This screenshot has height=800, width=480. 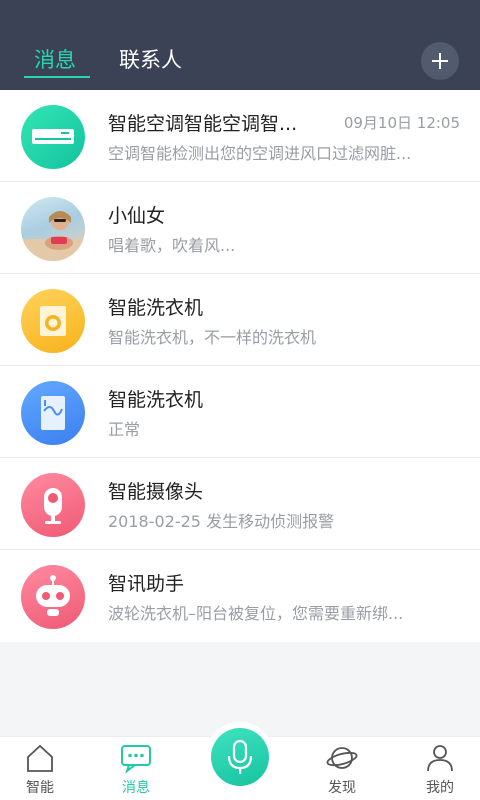 What do you see at coordinates (150, 59) in the screenshot?
I see `tab-contacts: 联系人` at bounding box center [150, 59].